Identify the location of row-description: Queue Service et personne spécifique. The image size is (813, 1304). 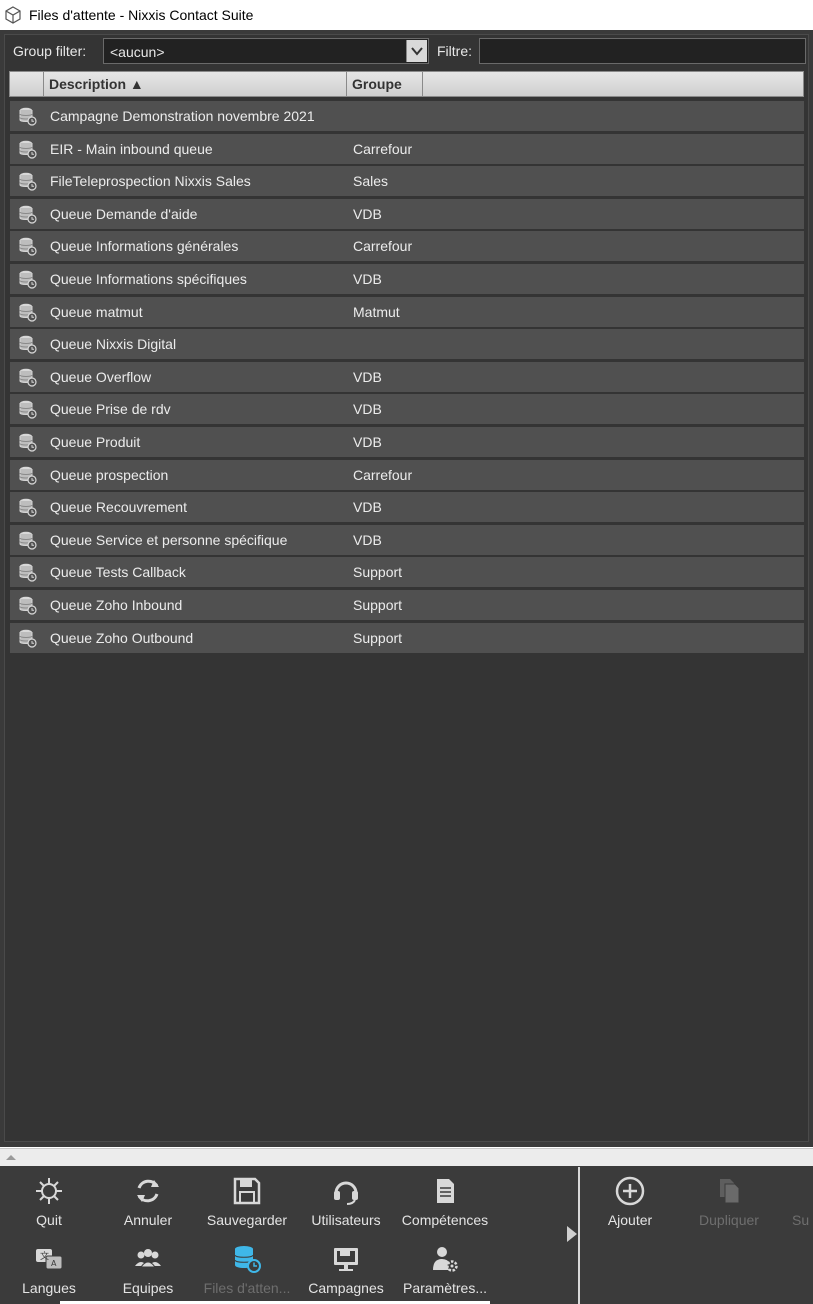
(169, 539).